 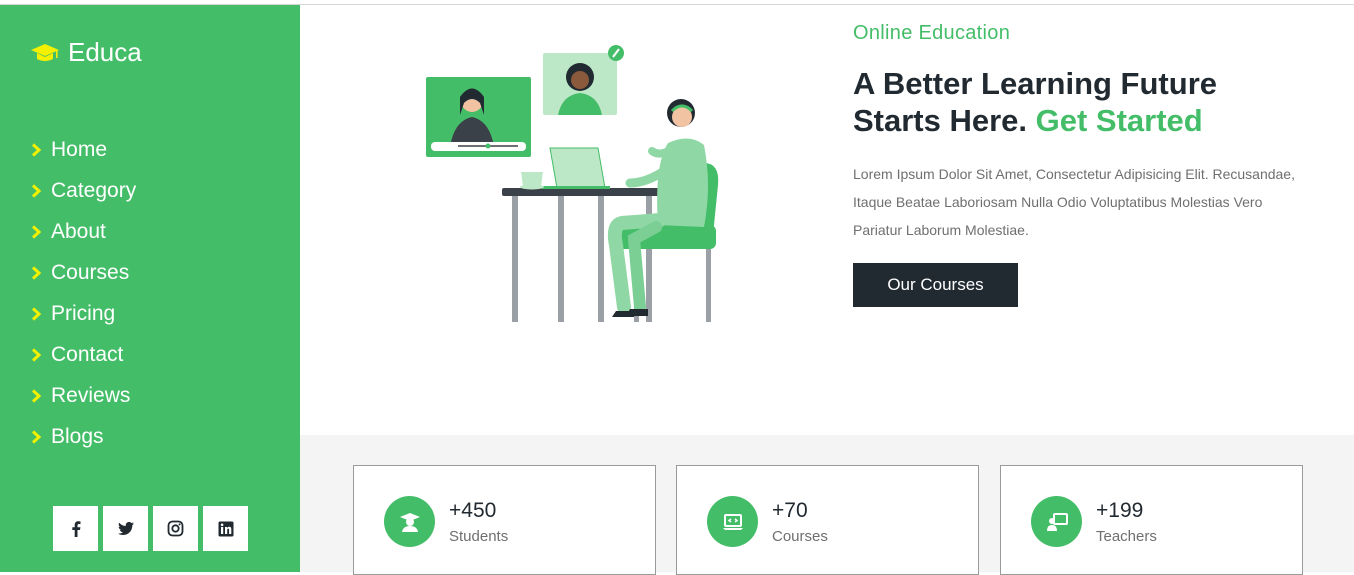 What do you see at coordinates (790, 510) in the screenshot?
I see `stat-number: +70` at bounding box center [790, 510].